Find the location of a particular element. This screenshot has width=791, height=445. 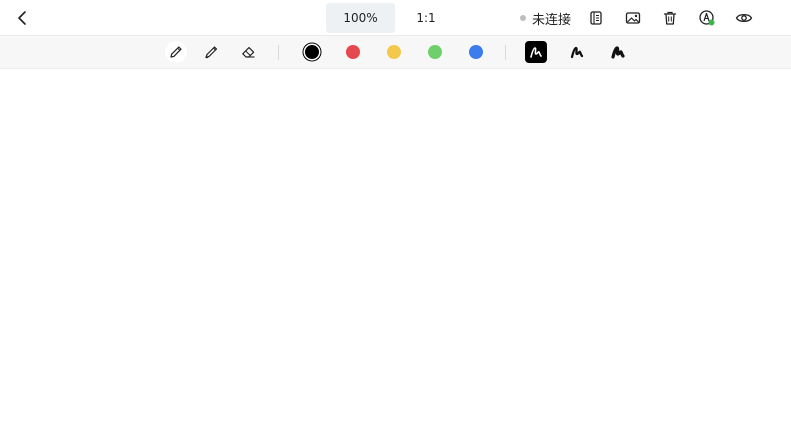

delete-button is located at coordinates (670, 18).